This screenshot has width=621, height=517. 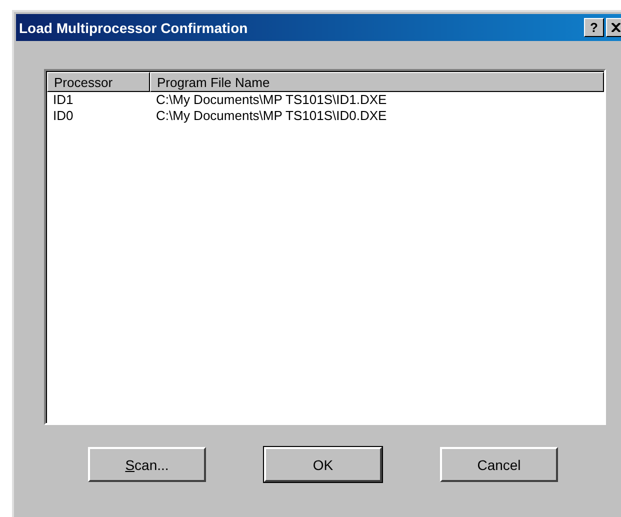 I want to click on close-button, so click(x=613, y=27).